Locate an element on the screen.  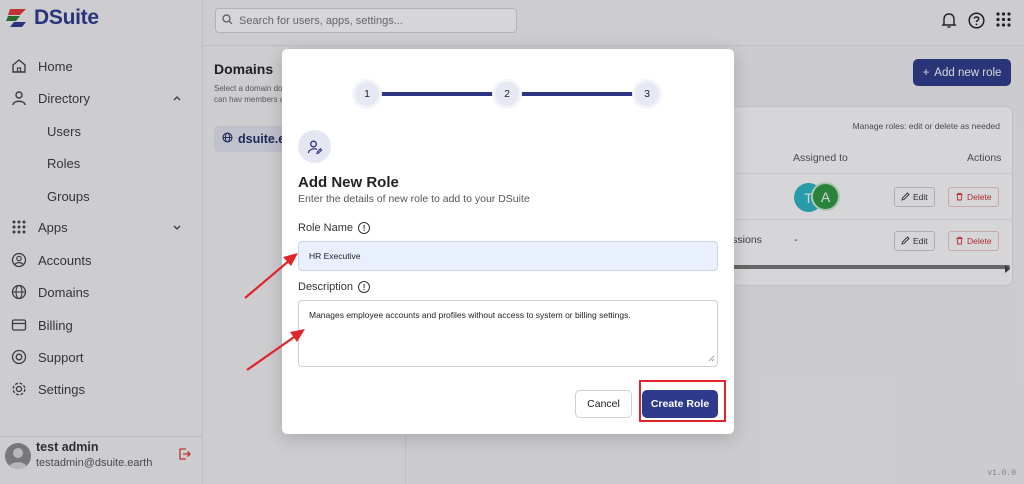
description-label: Description ! is located at coordinates (334, 287).